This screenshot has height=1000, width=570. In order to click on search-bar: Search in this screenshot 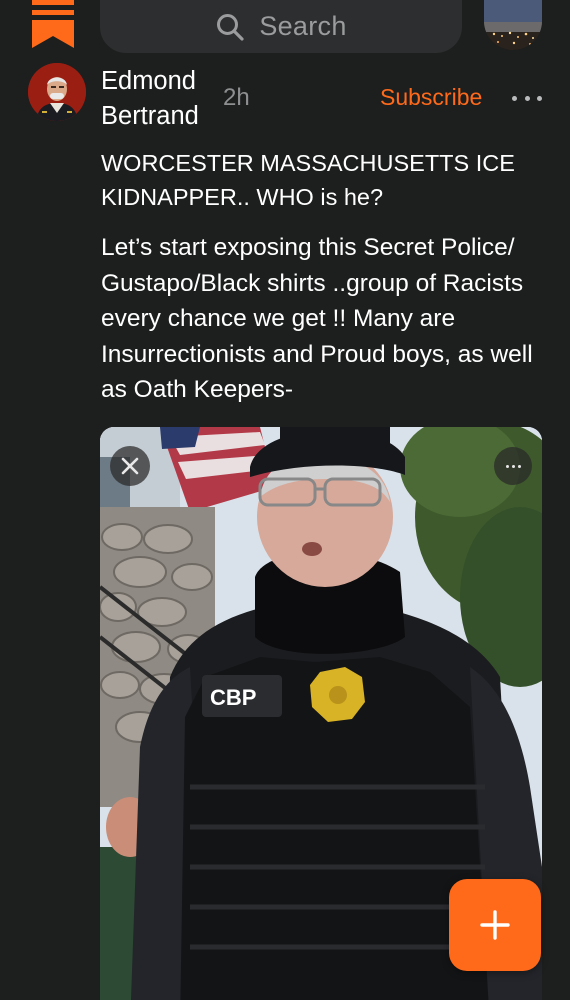, I will do `click(281, 26)`.